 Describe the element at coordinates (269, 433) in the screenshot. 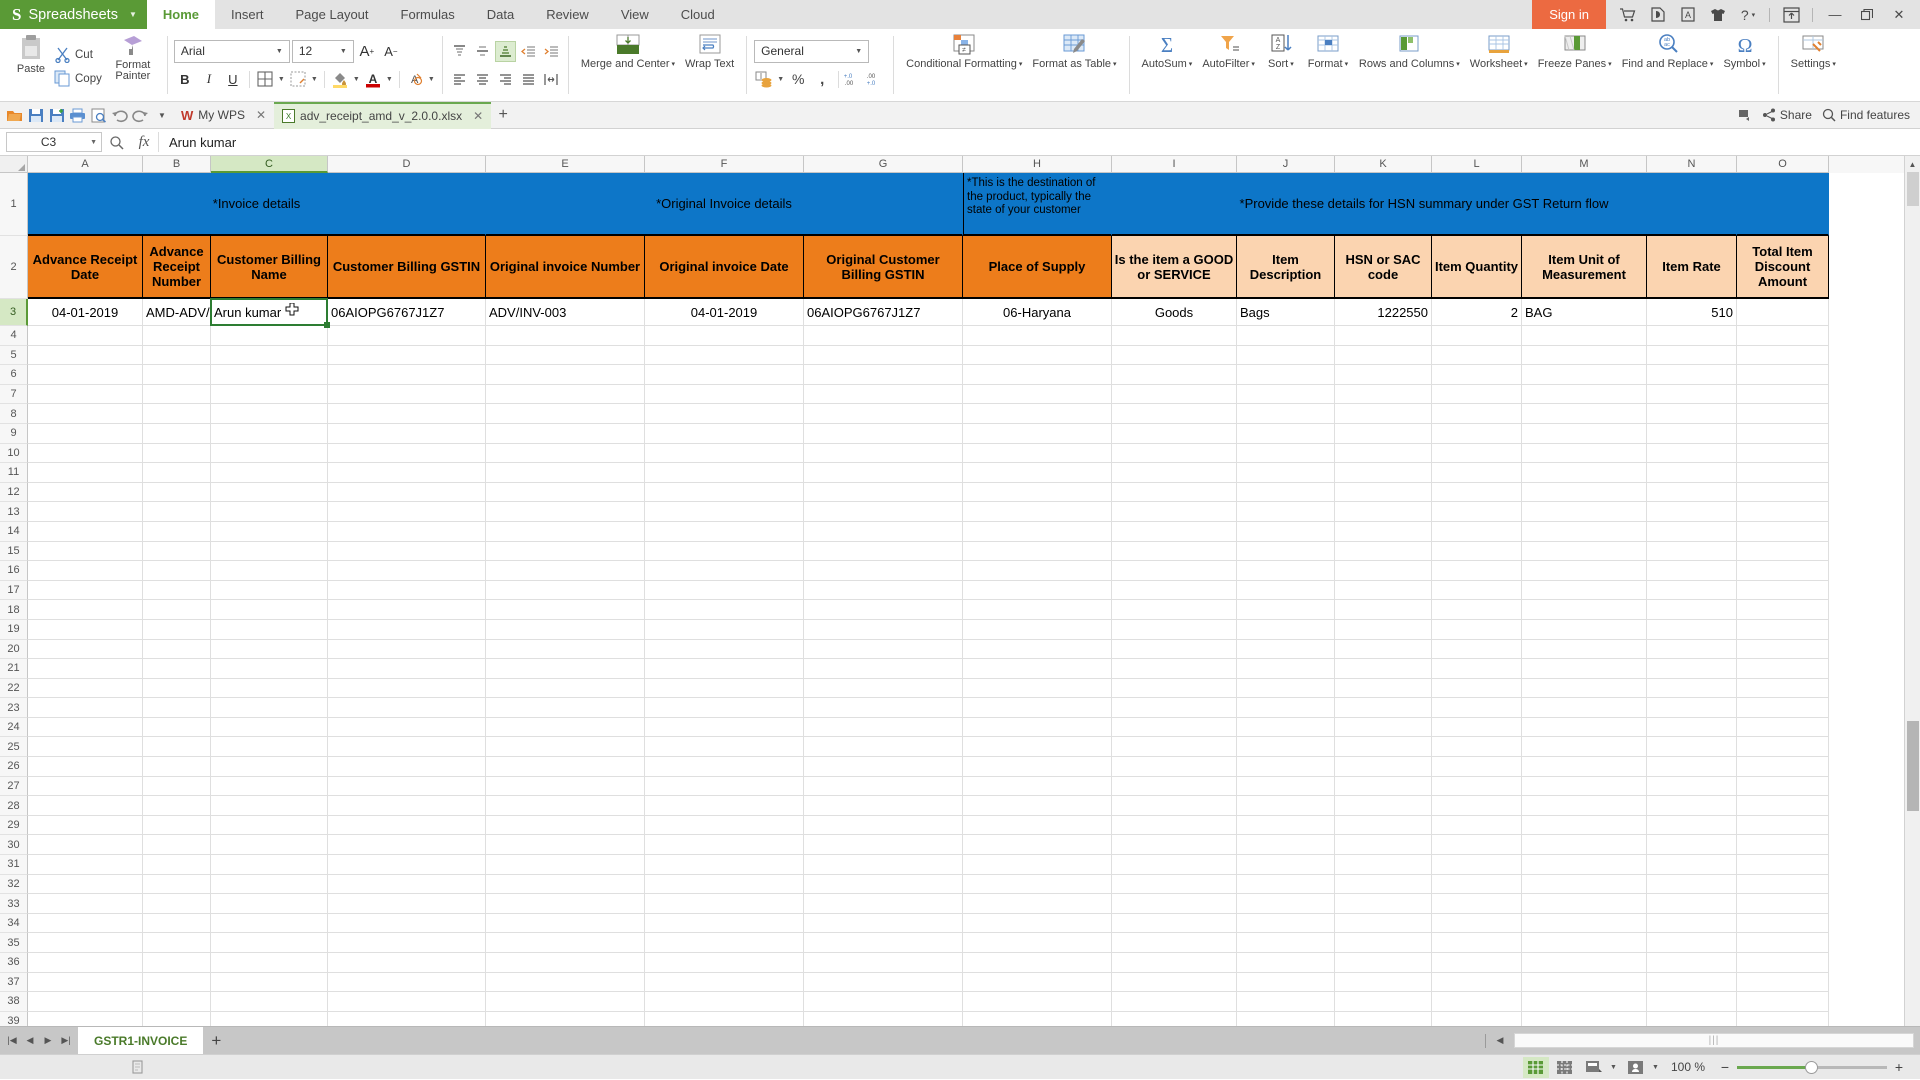

I see `cell-c9` at that location.